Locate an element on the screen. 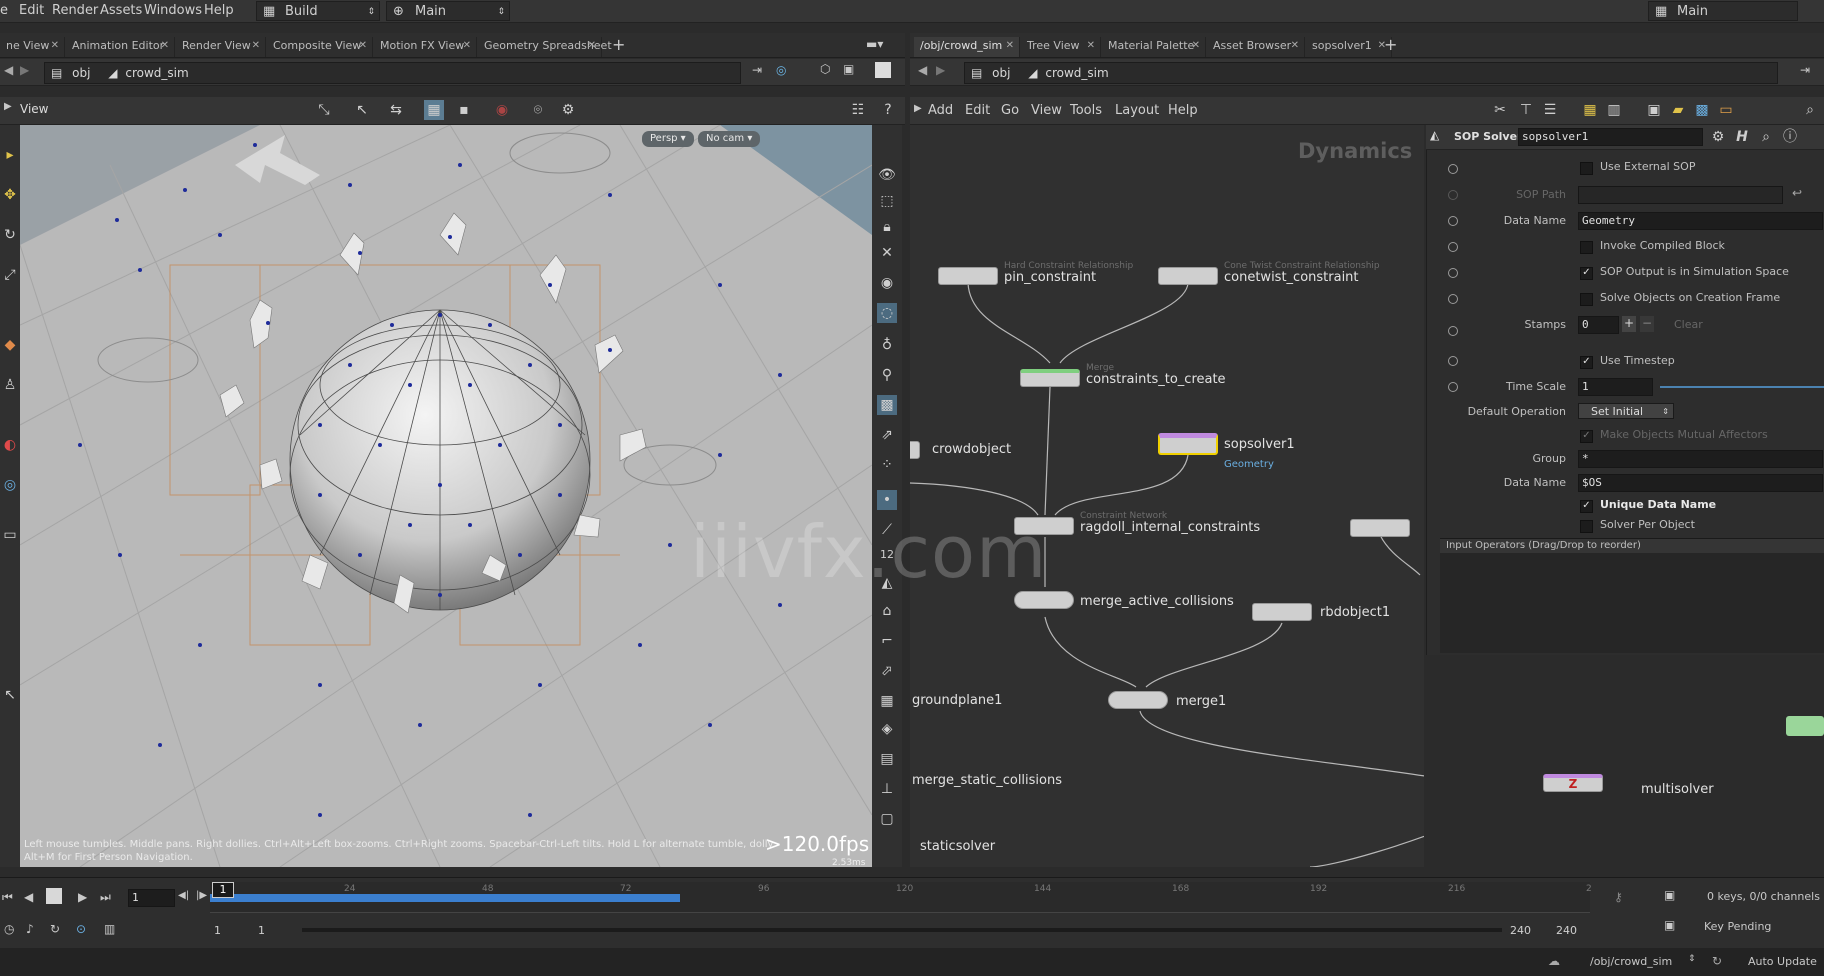  vector-icon: ⬀ is located at coordinates (887, 671).